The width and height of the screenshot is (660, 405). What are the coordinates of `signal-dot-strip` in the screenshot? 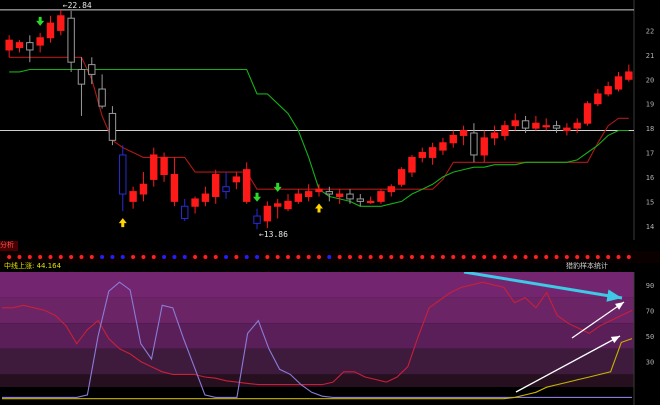 It's located at (330, 257).